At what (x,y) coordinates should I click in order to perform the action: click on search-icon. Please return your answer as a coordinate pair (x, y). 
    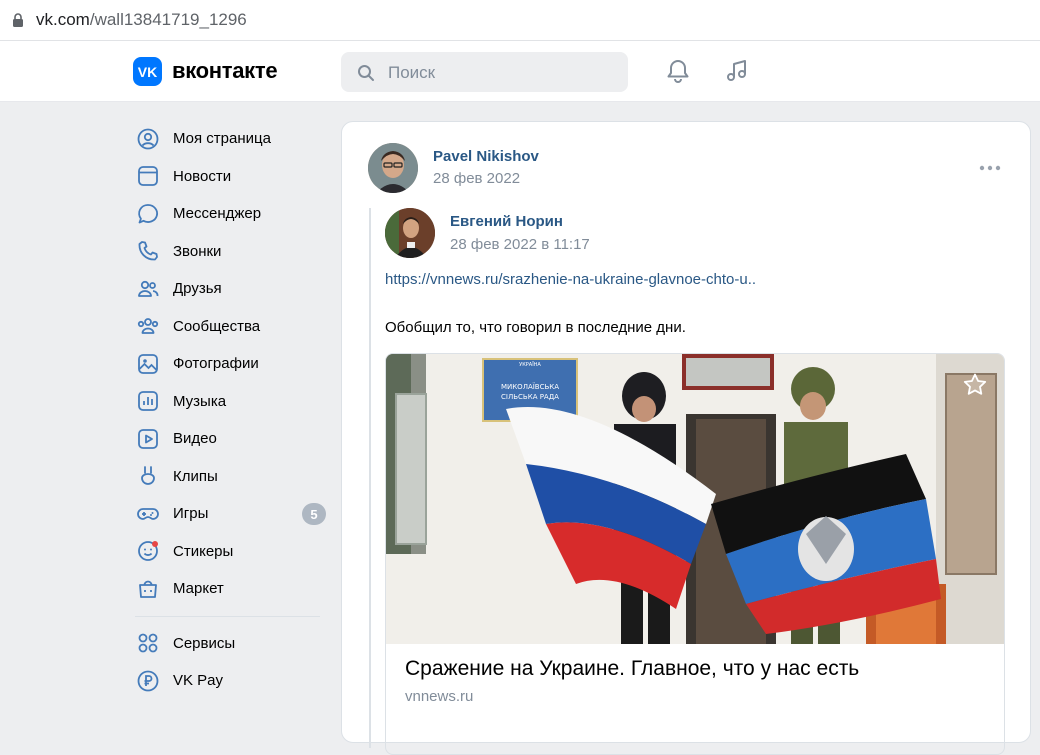
    Looking at the image, I should click on (366, 73).